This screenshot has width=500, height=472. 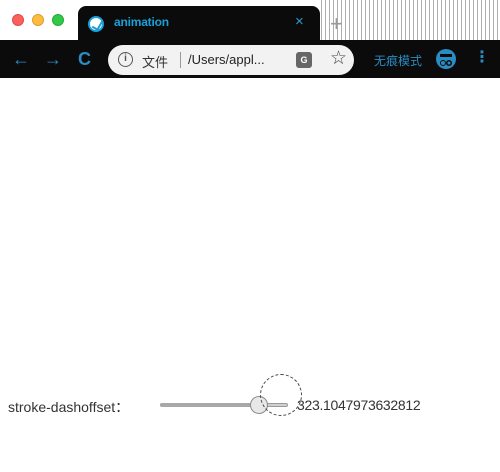 What do you see at coordinates (141, 22) in the screenshot?
I see `tab-title: animation` at bounding box center [141, 22].